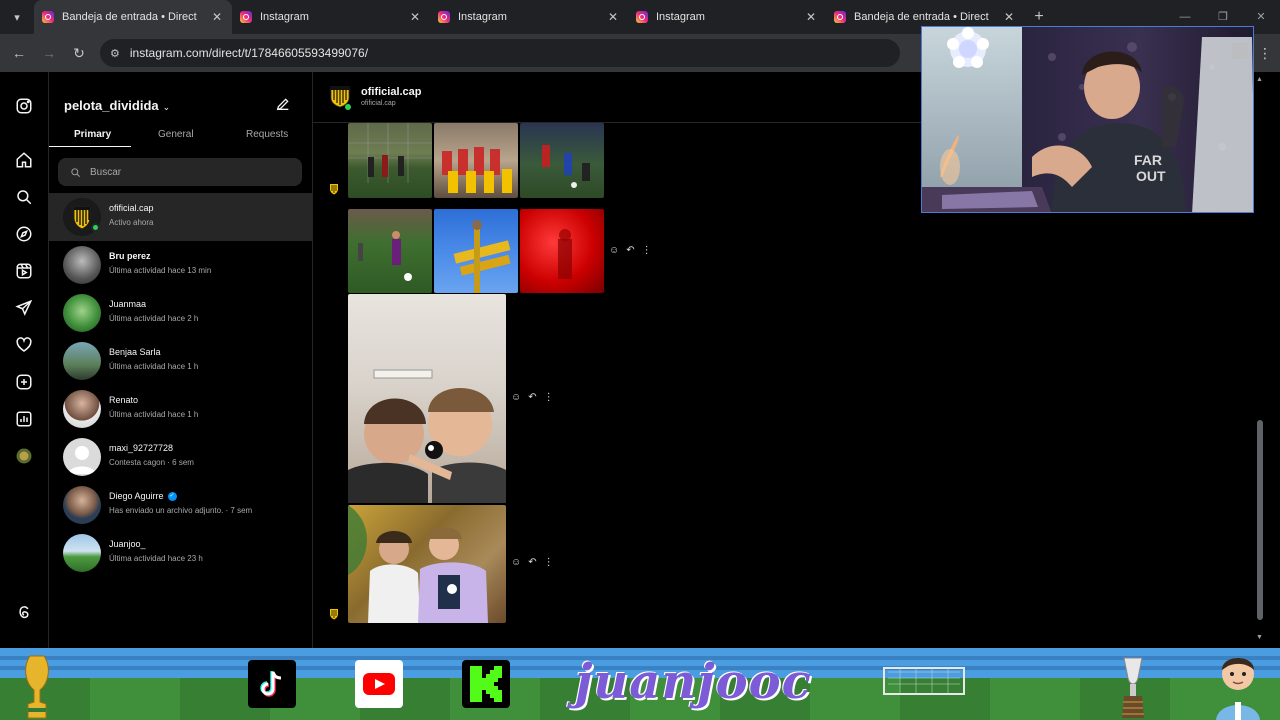 This screenshot has height=720, width=1280. Describe the element at coordinates (181, 553) in the screenshot. I see `conversation-row: Juanjoo_ Última actividad hace 23 h` at that location.